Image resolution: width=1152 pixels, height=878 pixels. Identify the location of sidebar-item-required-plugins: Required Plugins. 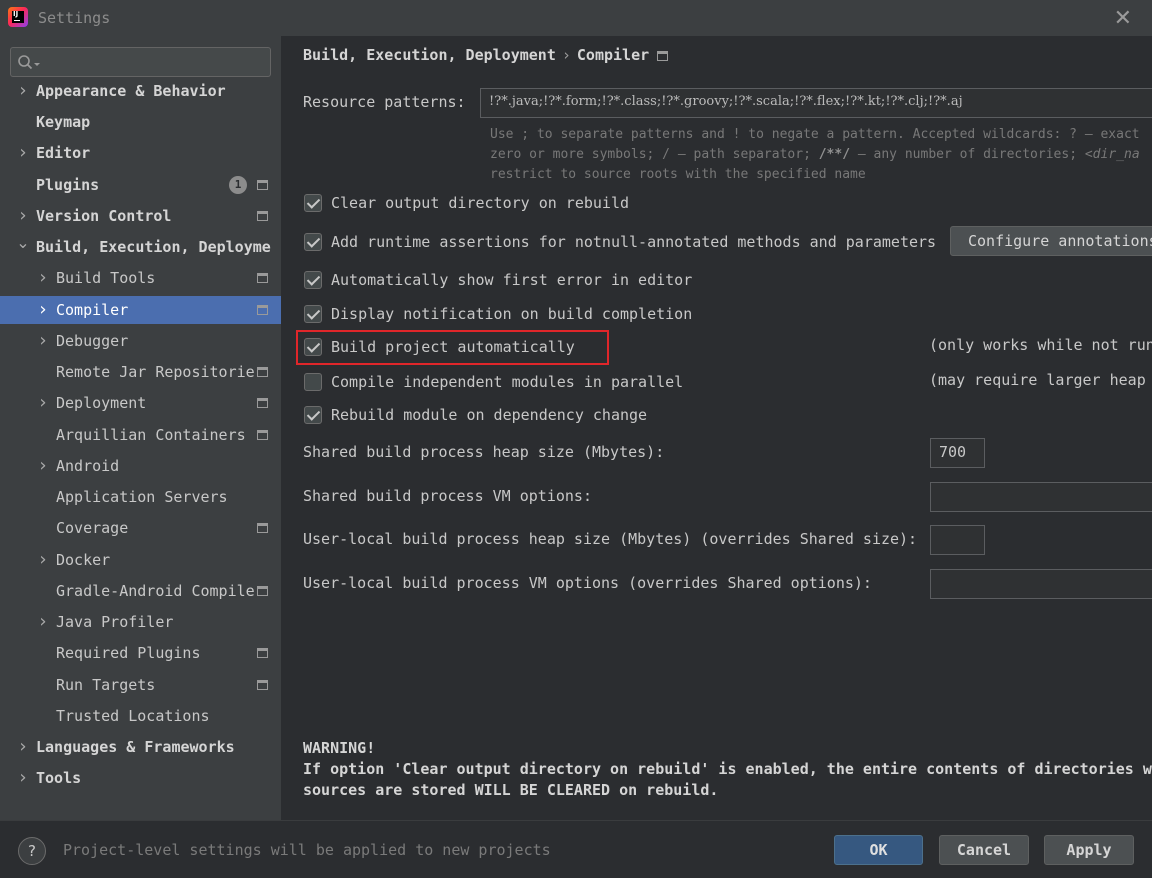
(140, 653).